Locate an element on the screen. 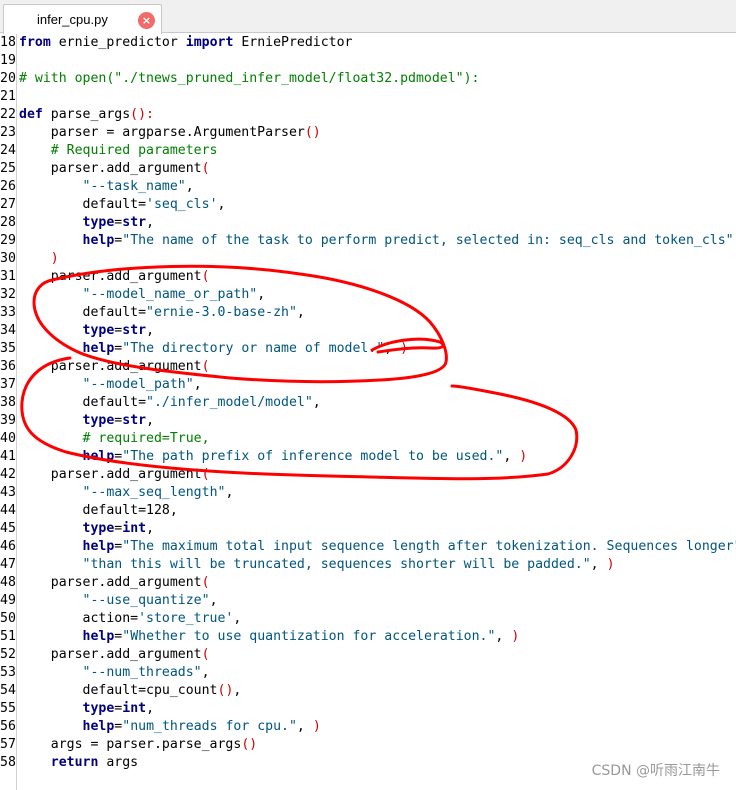 The height and width of the screenshot is (790, 736). code-token: "--use_quantize" is located at coordinates (146, 600).